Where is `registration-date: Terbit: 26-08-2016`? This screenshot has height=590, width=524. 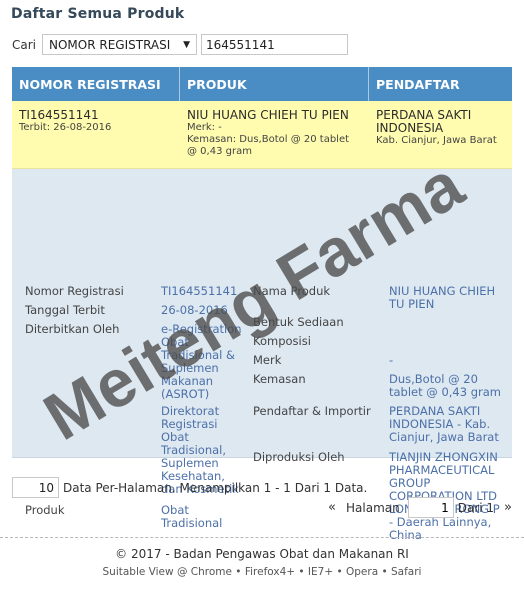 registration-date: Terbit: 26-08-2016 is located at coordinates (65, 127).